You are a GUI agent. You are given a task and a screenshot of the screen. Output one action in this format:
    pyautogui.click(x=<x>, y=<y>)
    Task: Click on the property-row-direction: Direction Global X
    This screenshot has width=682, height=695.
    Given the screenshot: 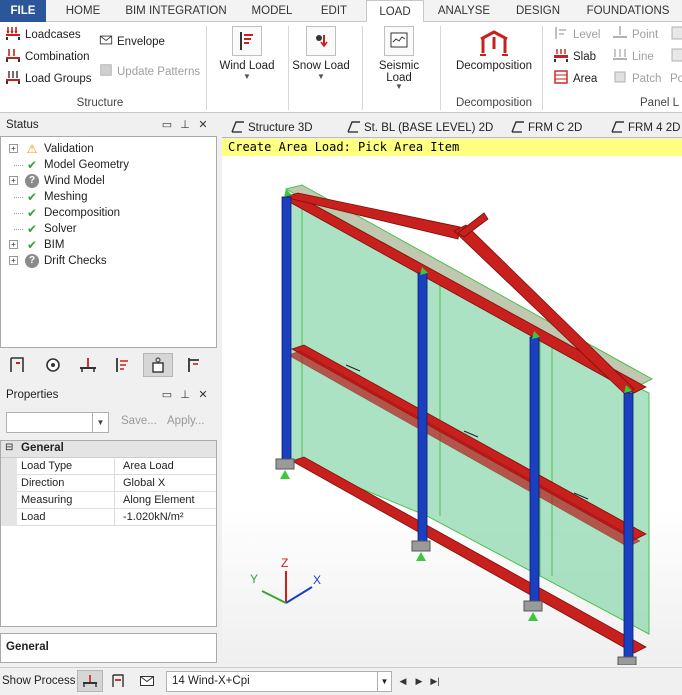 What is the action you would take?
    pyautogui.click(x=108, y=483)
    